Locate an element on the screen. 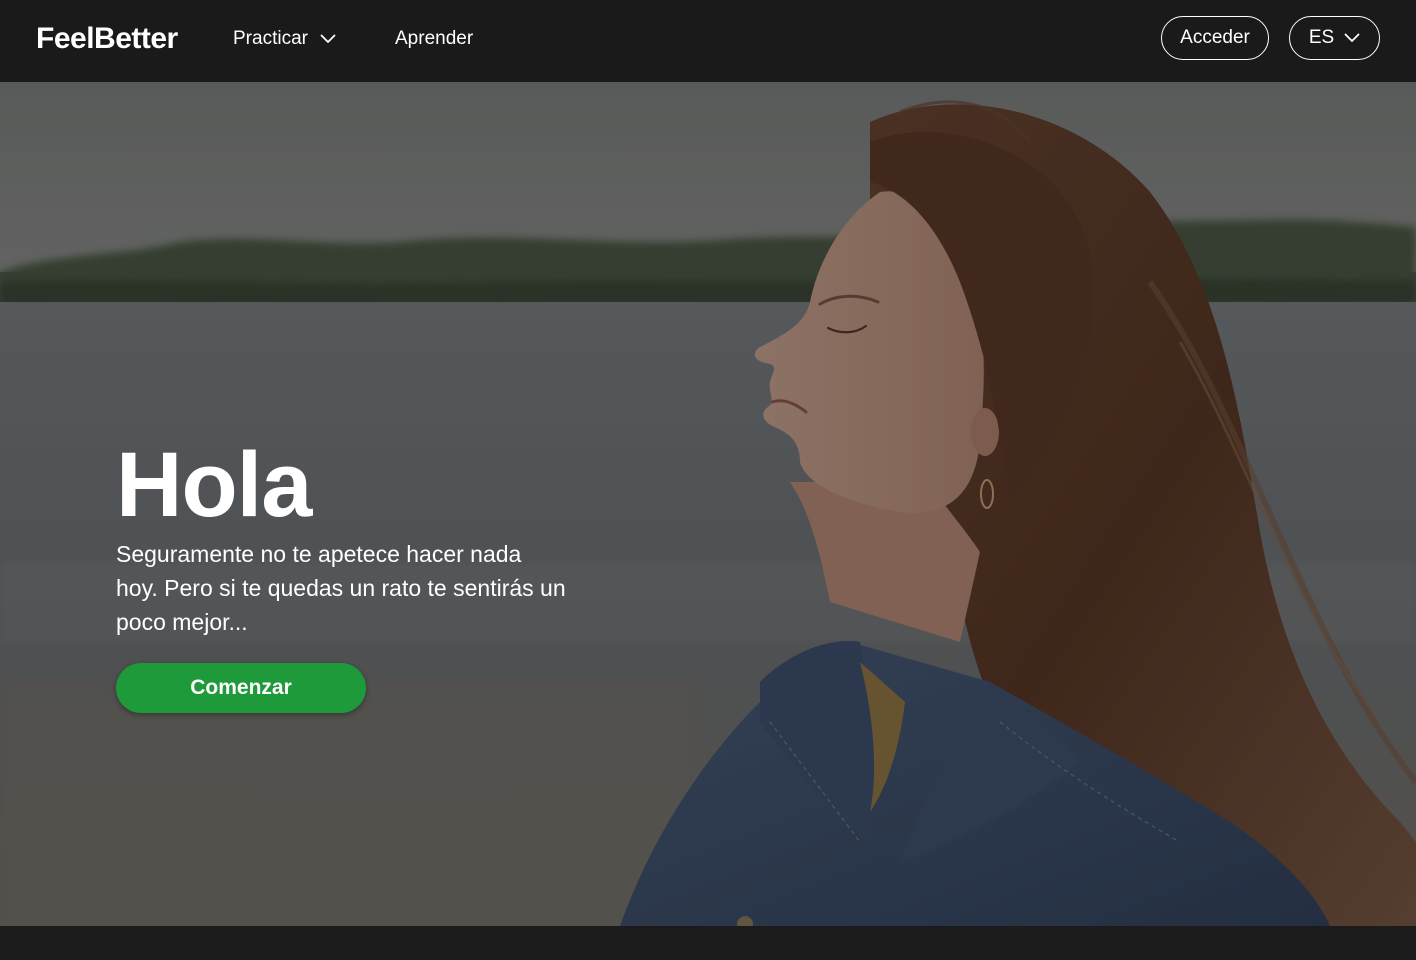  login-button-label: Acceder is located at coordinates (1215, 37).